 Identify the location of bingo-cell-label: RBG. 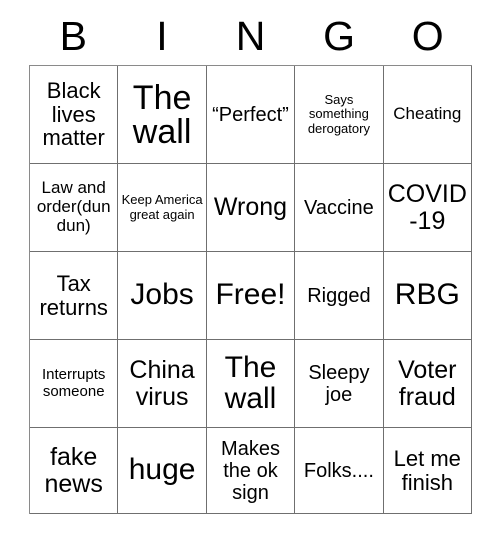
(427, 295).